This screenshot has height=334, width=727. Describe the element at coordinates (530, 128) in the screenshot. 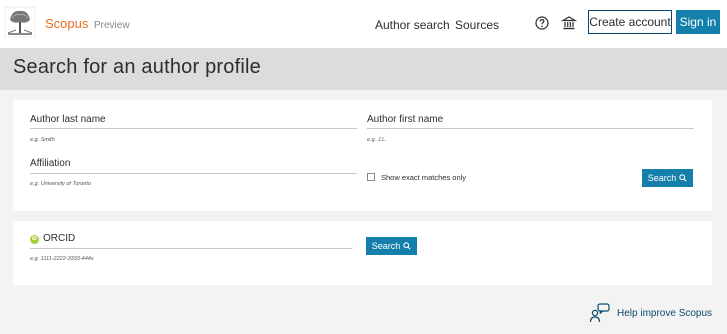

I see `first-name-input` at that location.